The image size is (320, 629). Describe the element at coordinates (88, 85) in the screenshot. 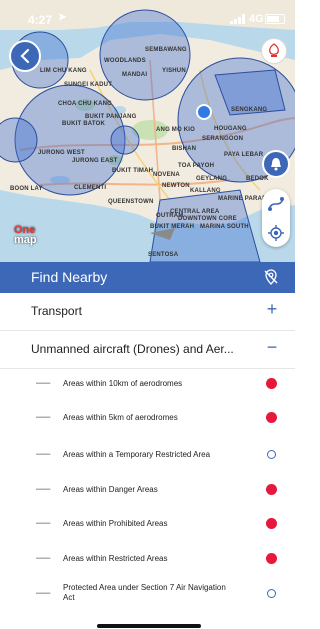

I see `map-label: SUNGEI KADUT` at that location.